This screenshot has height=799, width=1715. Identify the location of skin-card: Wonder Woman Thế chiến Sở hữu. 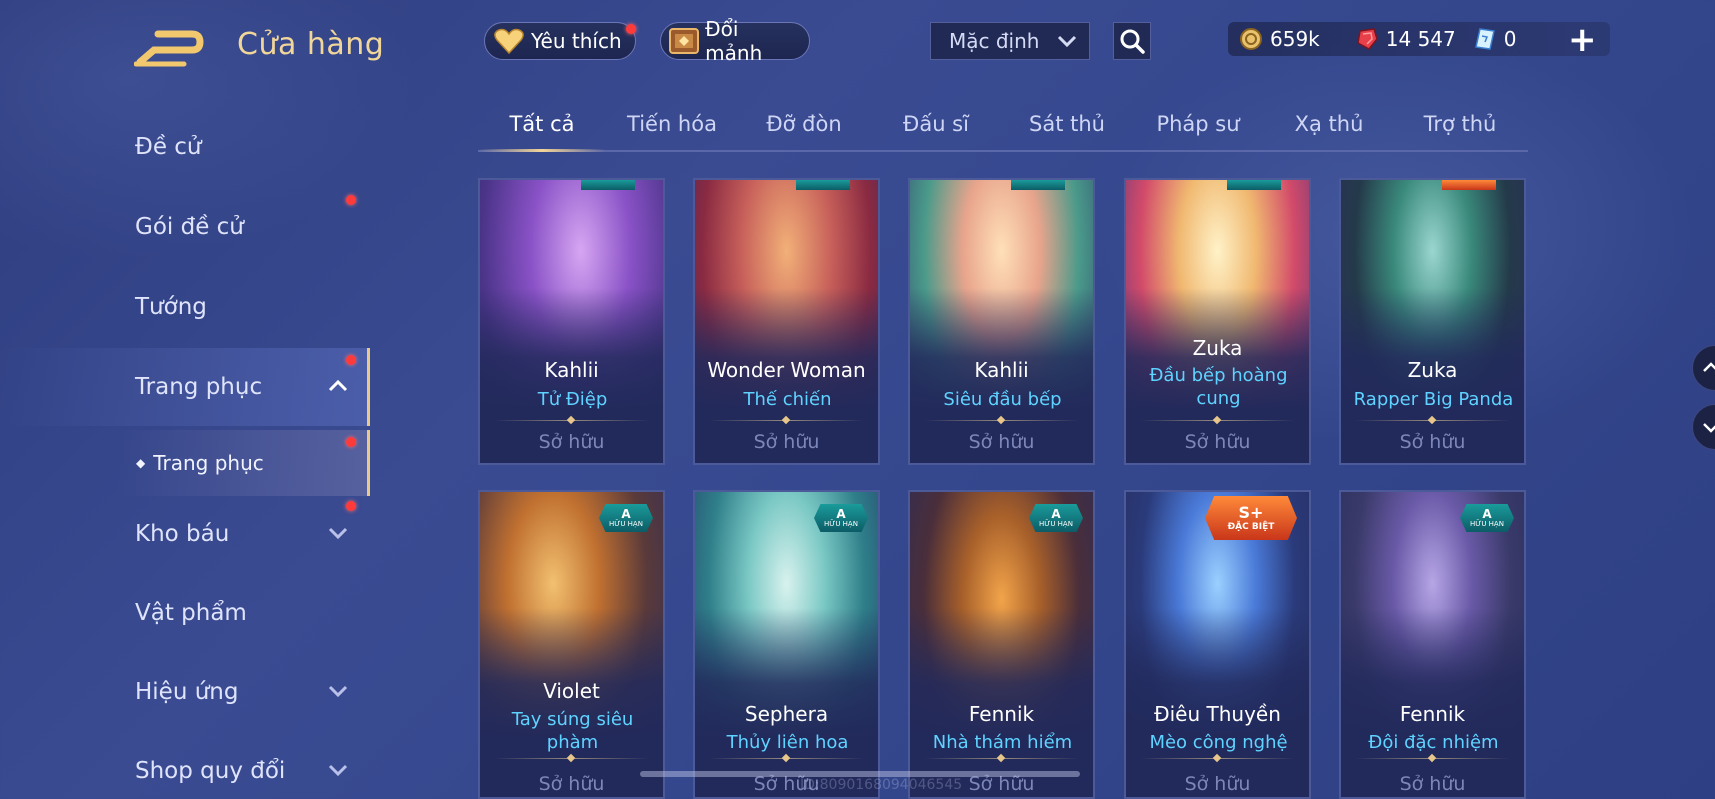
(786, 321).